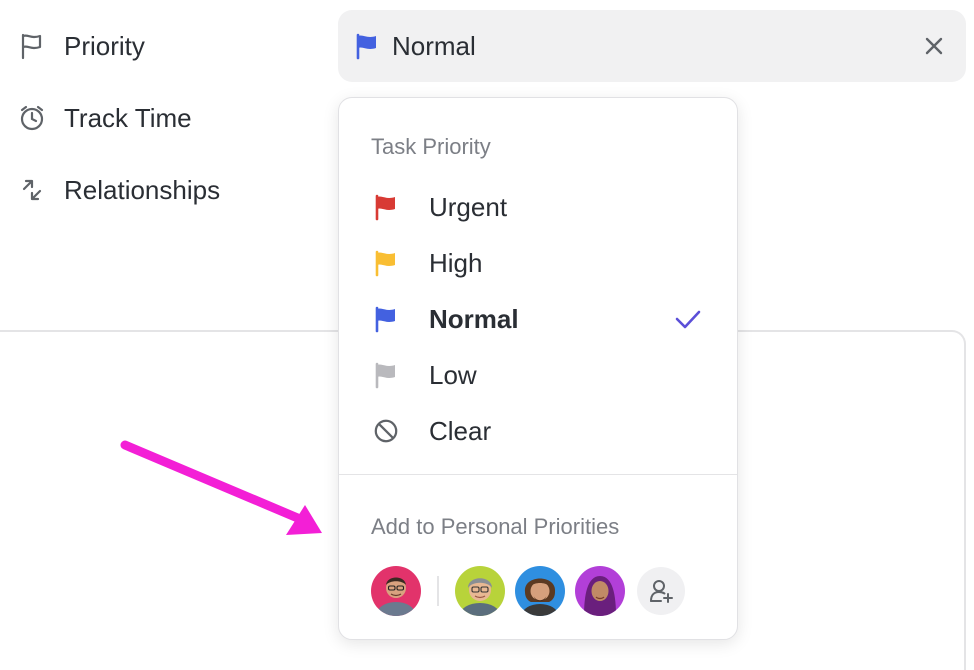 The image size is (974, 670). I want to click on avatar-list, so click(528, 591).